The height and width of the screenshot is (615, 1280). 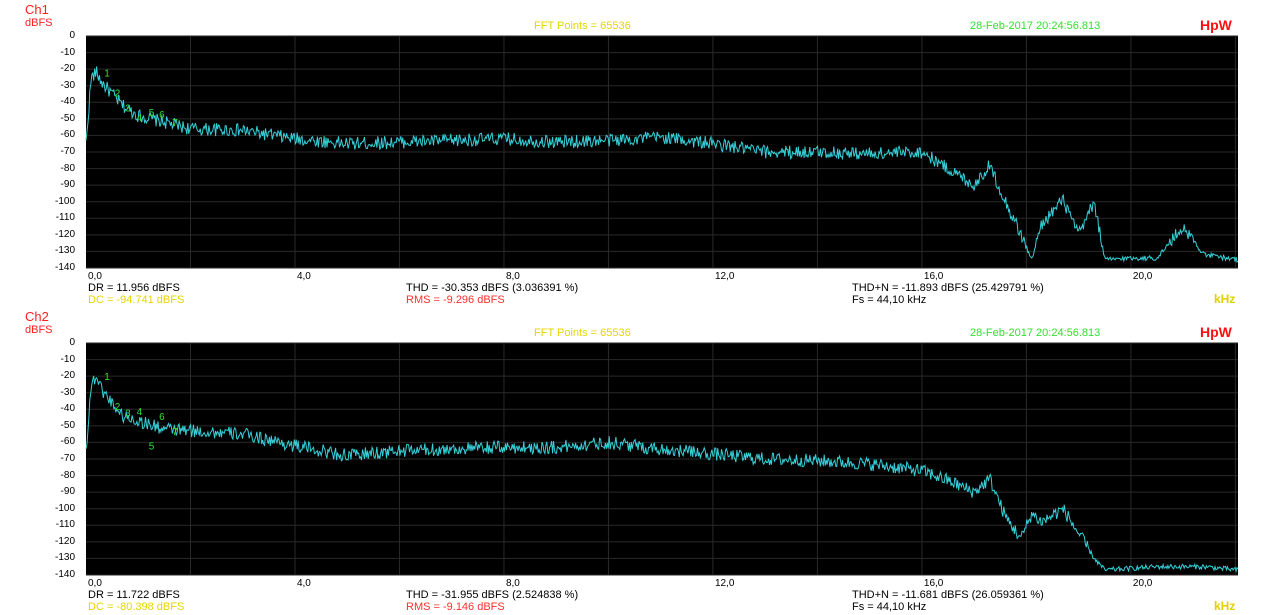 What do you see at coordinates (136, 607) in the screenshot?
I see `dc-stat: DC = -80.398 dBFS` at bounding box center [136, 607].